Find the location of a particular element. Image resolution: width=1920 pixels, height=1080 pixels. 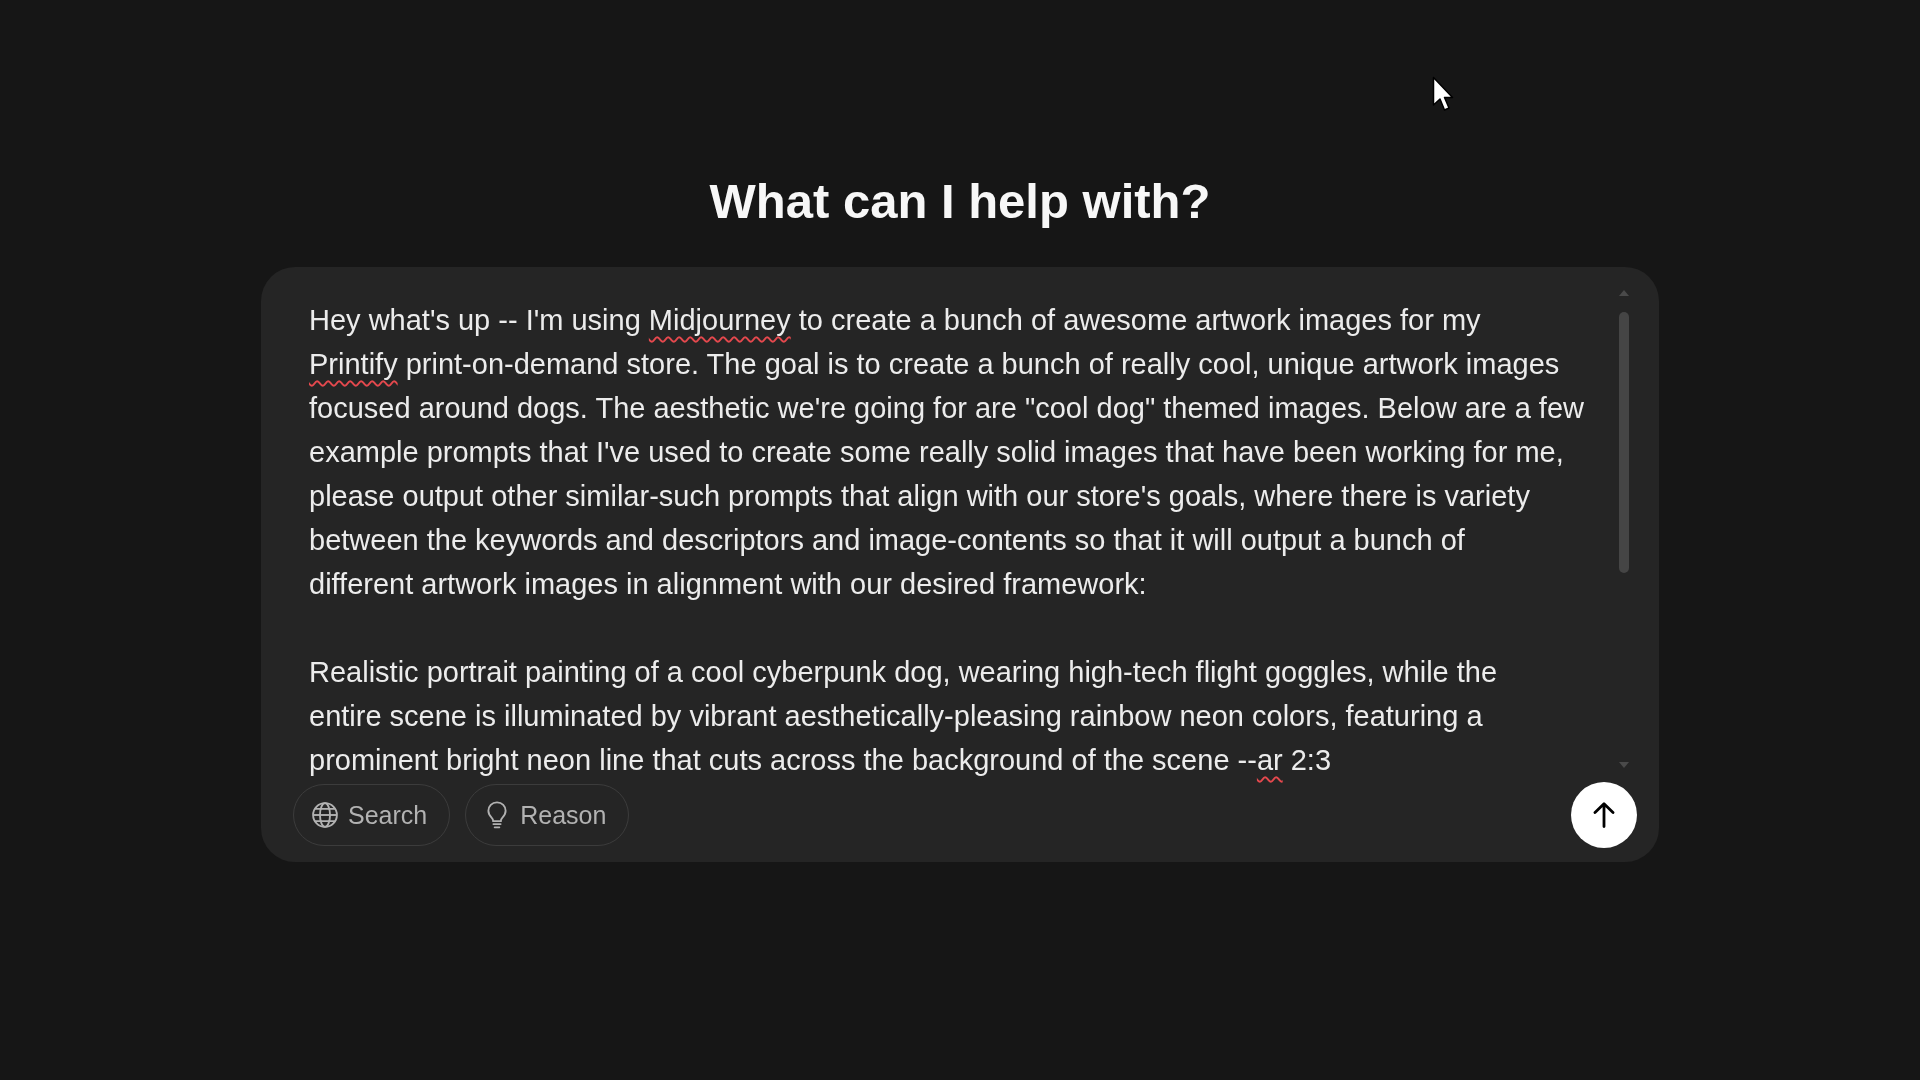

triangle-up-icon is located at coordinates (1624, 293).